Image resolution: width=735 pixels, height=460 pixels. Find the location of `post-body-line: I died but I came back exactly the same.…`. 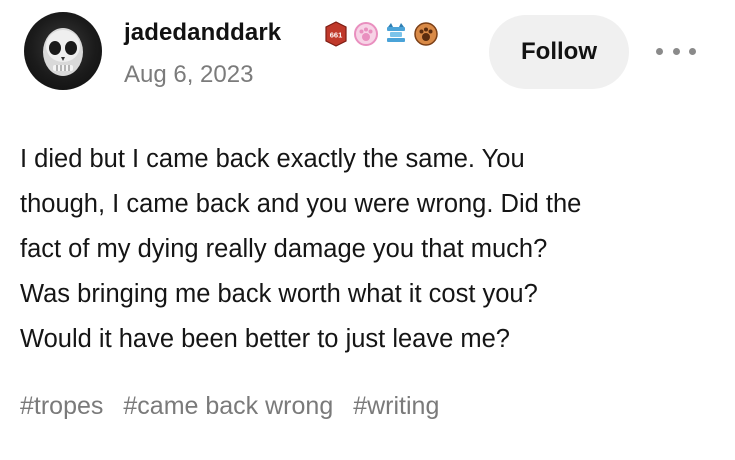

post-body-line: I died but I came back exactly the same.… is located at coordinates (272, 159).